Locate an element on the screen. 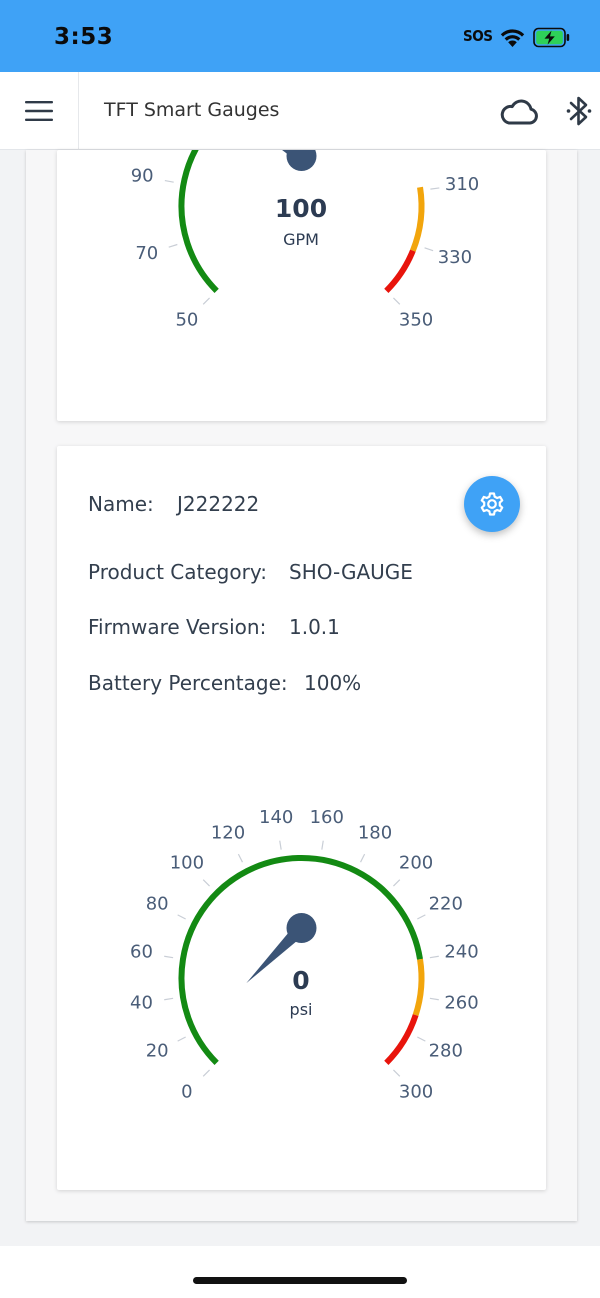 Image resolution: width=600 pixels, height=1298 pixels. category-field: Product Category: SHO-GAUGE is located at coordinates (250, 572).